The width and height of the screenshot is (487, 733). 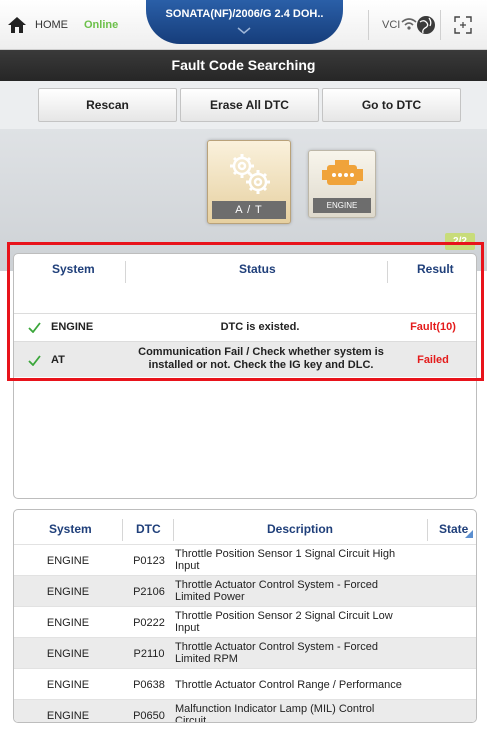 I want to click on dtc-description-line2: Circuit, so click(x=191, y=719).